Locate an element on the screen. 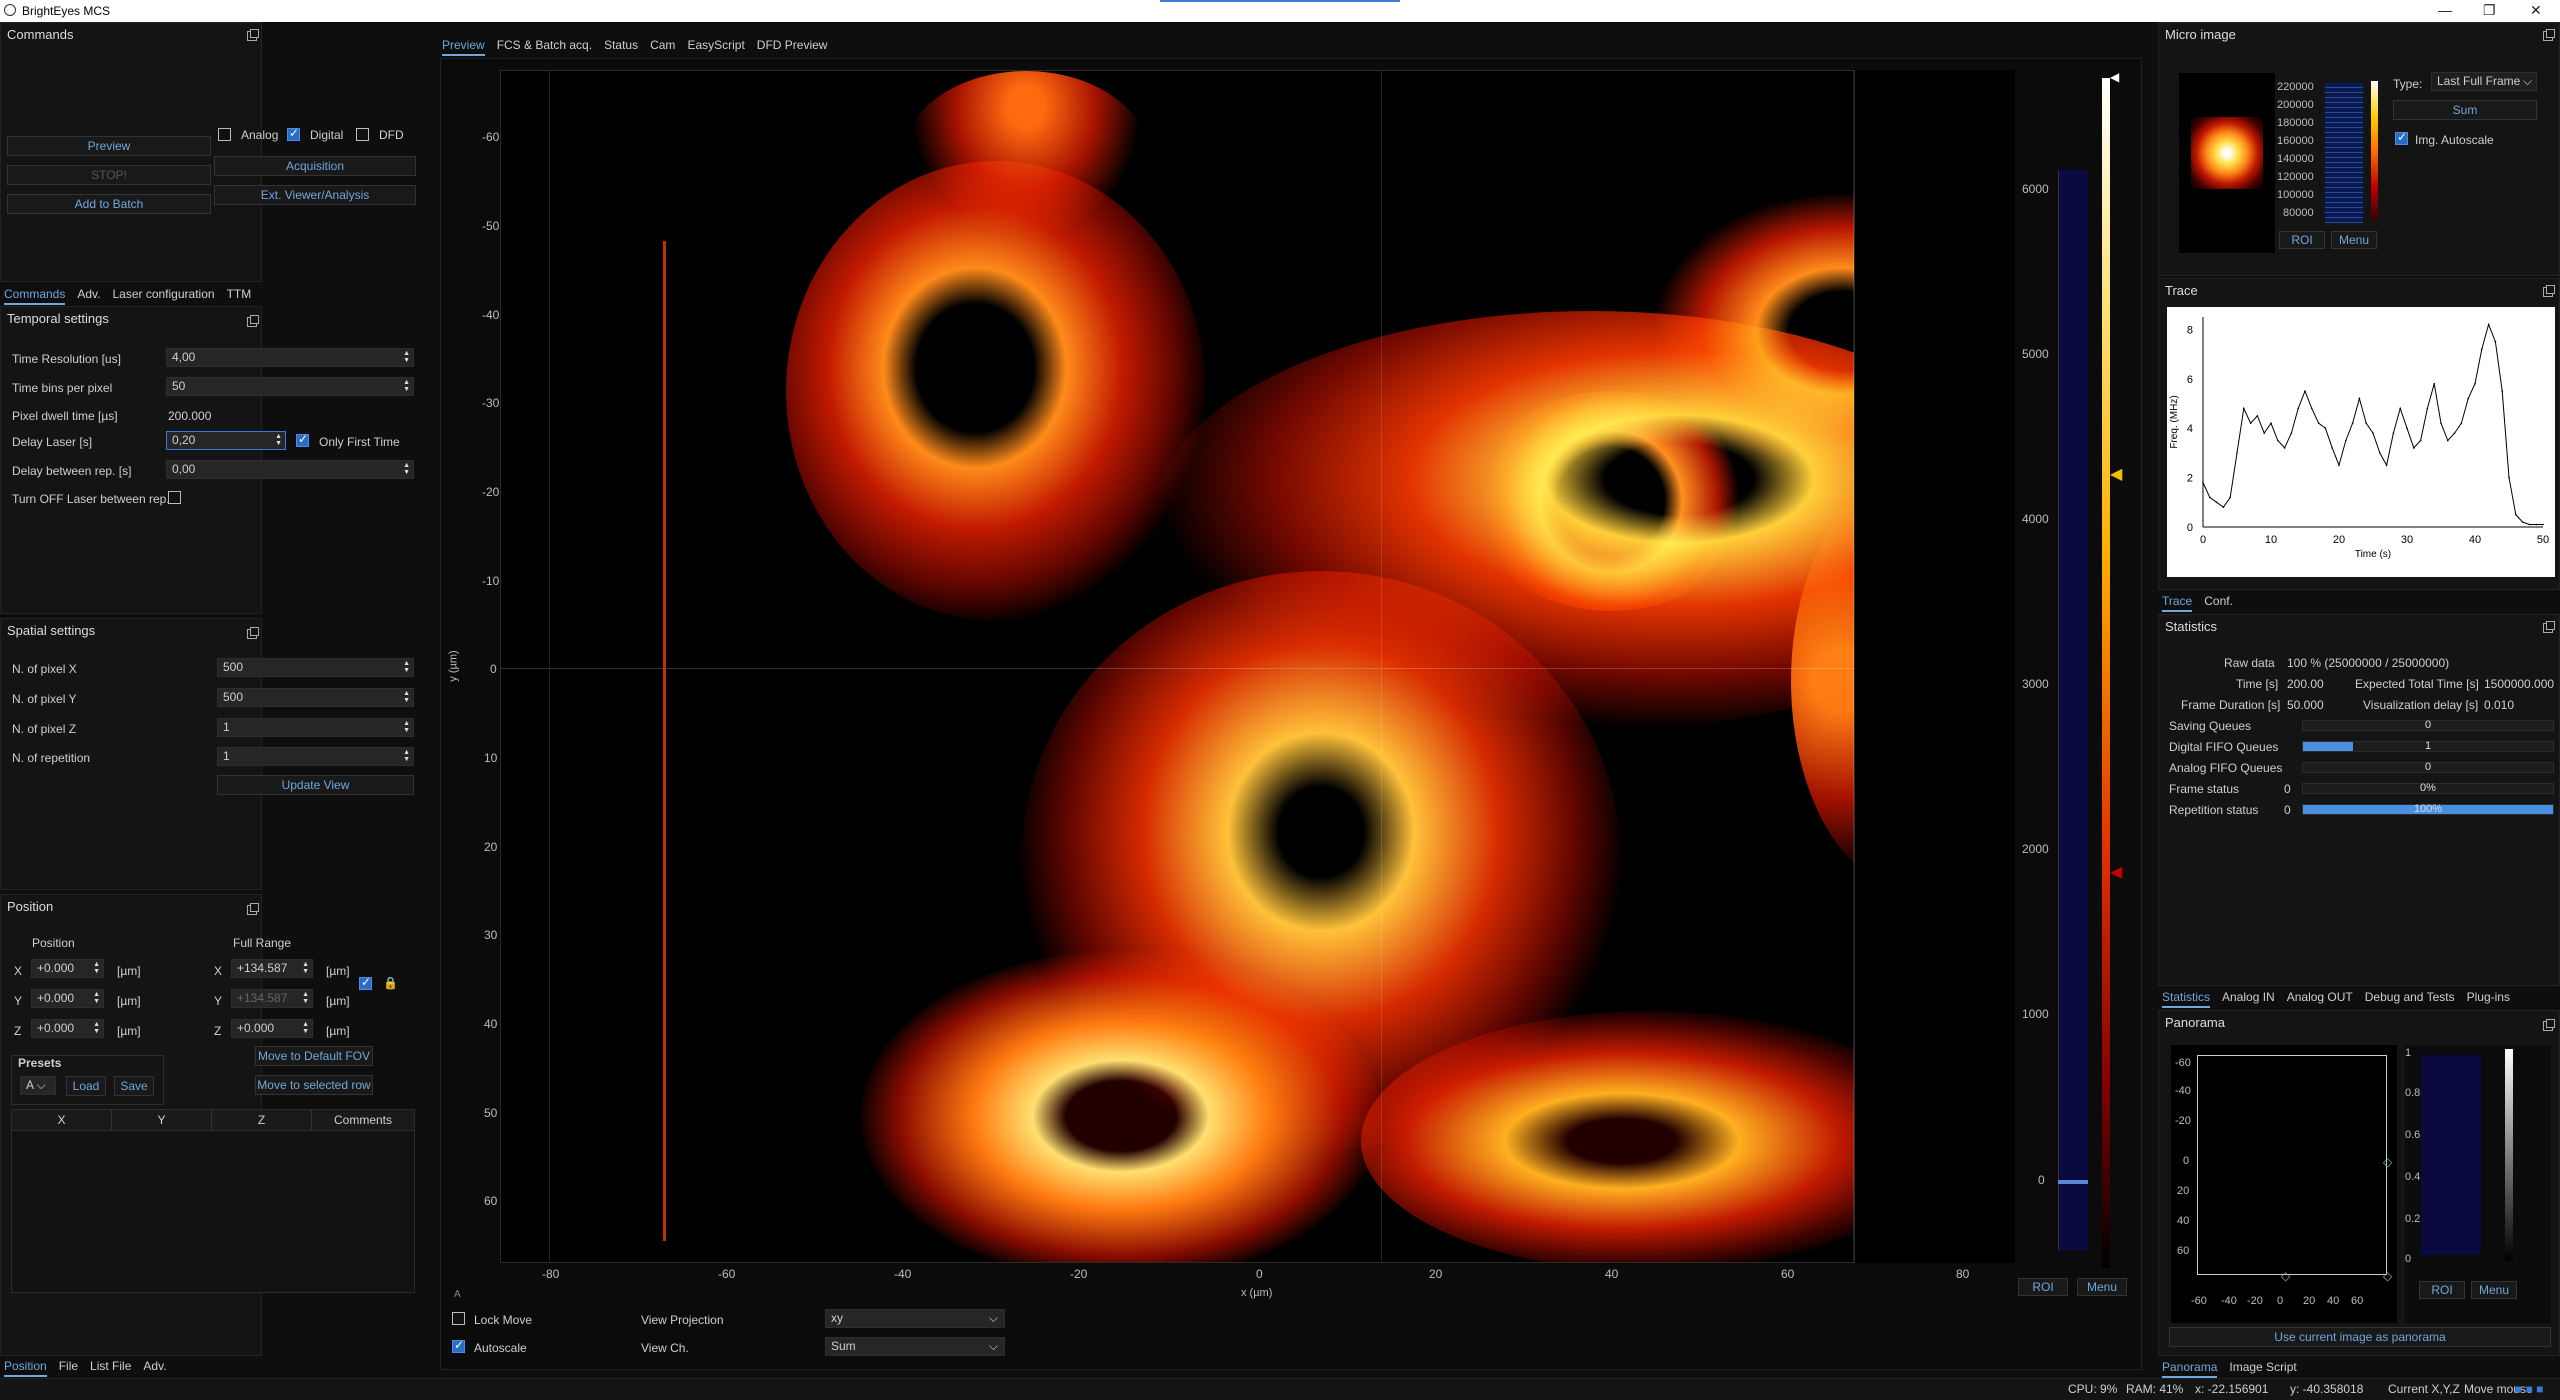 The width and height of the screenshot is (2560, 1400). tab-image-script: Image Script is located at coordinates (2262, 1367).